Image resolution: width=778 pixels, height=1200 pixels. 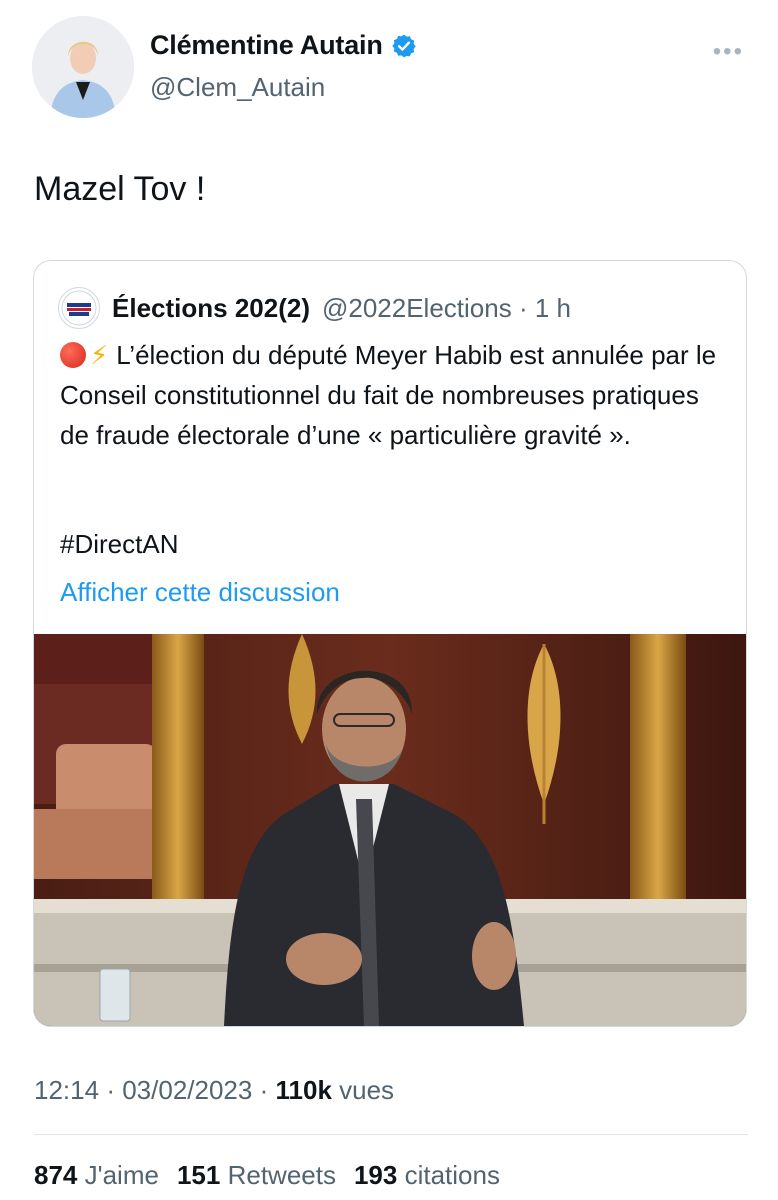 I want to click on verified-badge-icon, so click(x=403, y=45).